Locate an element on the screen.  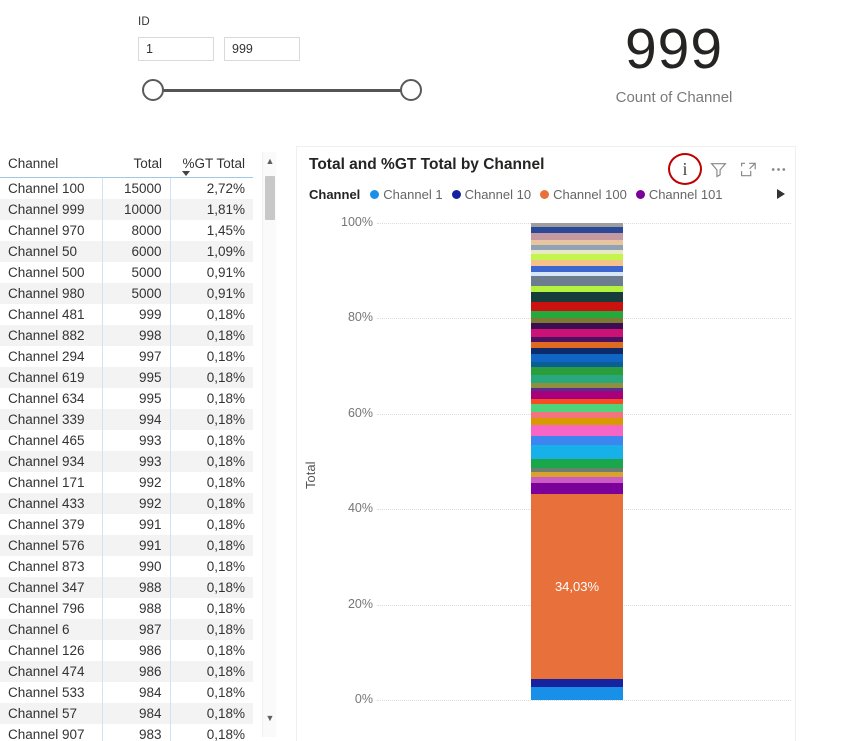
table-row: Channel 970 8000 1,45% is located at coordinates (126, 230).